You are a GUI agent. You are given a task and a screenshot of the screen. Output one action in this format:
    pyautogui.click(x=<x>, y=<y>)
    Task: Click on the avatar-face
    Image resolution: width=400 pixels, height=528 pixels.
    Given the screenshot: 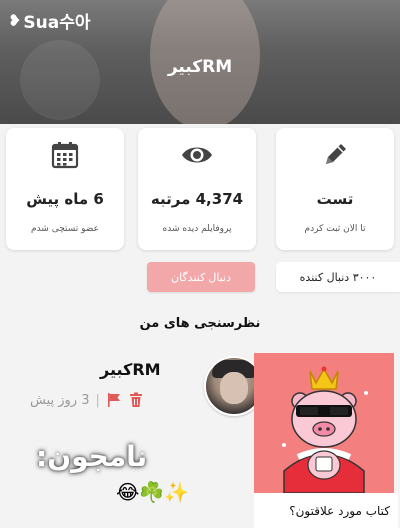 What is the action you would take?
    pyautogui.click(x=234, y=388)
    